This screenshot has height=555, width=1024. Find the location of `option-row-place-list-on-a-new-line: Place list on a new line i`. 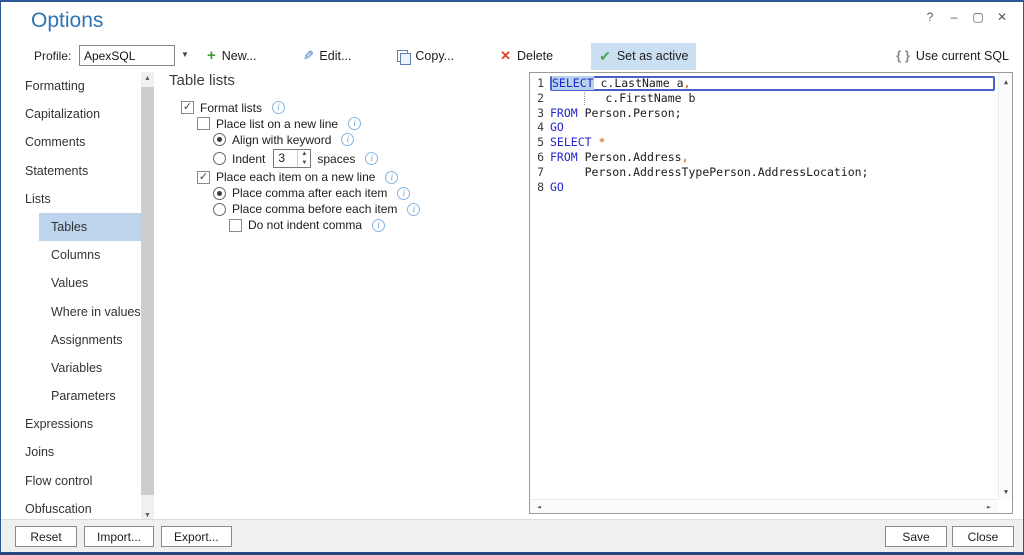

option-row-place-list-on-a-new-line: Place list on a new line i is located at coordinates (346, 124).